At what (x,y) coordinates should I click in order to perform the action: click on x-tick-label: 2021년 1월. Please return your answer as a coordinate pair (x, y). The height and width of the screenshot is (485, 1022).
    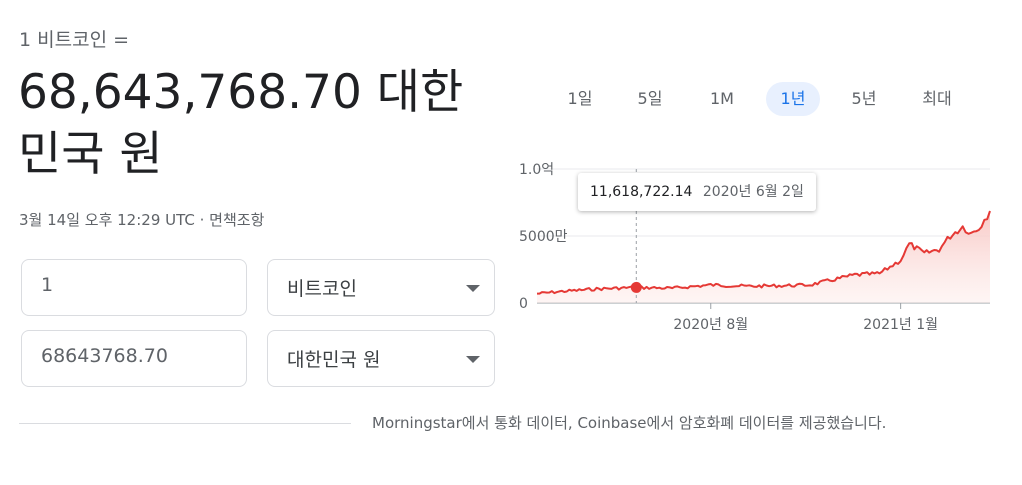
    Looking at the image, I should click on (900, 325).